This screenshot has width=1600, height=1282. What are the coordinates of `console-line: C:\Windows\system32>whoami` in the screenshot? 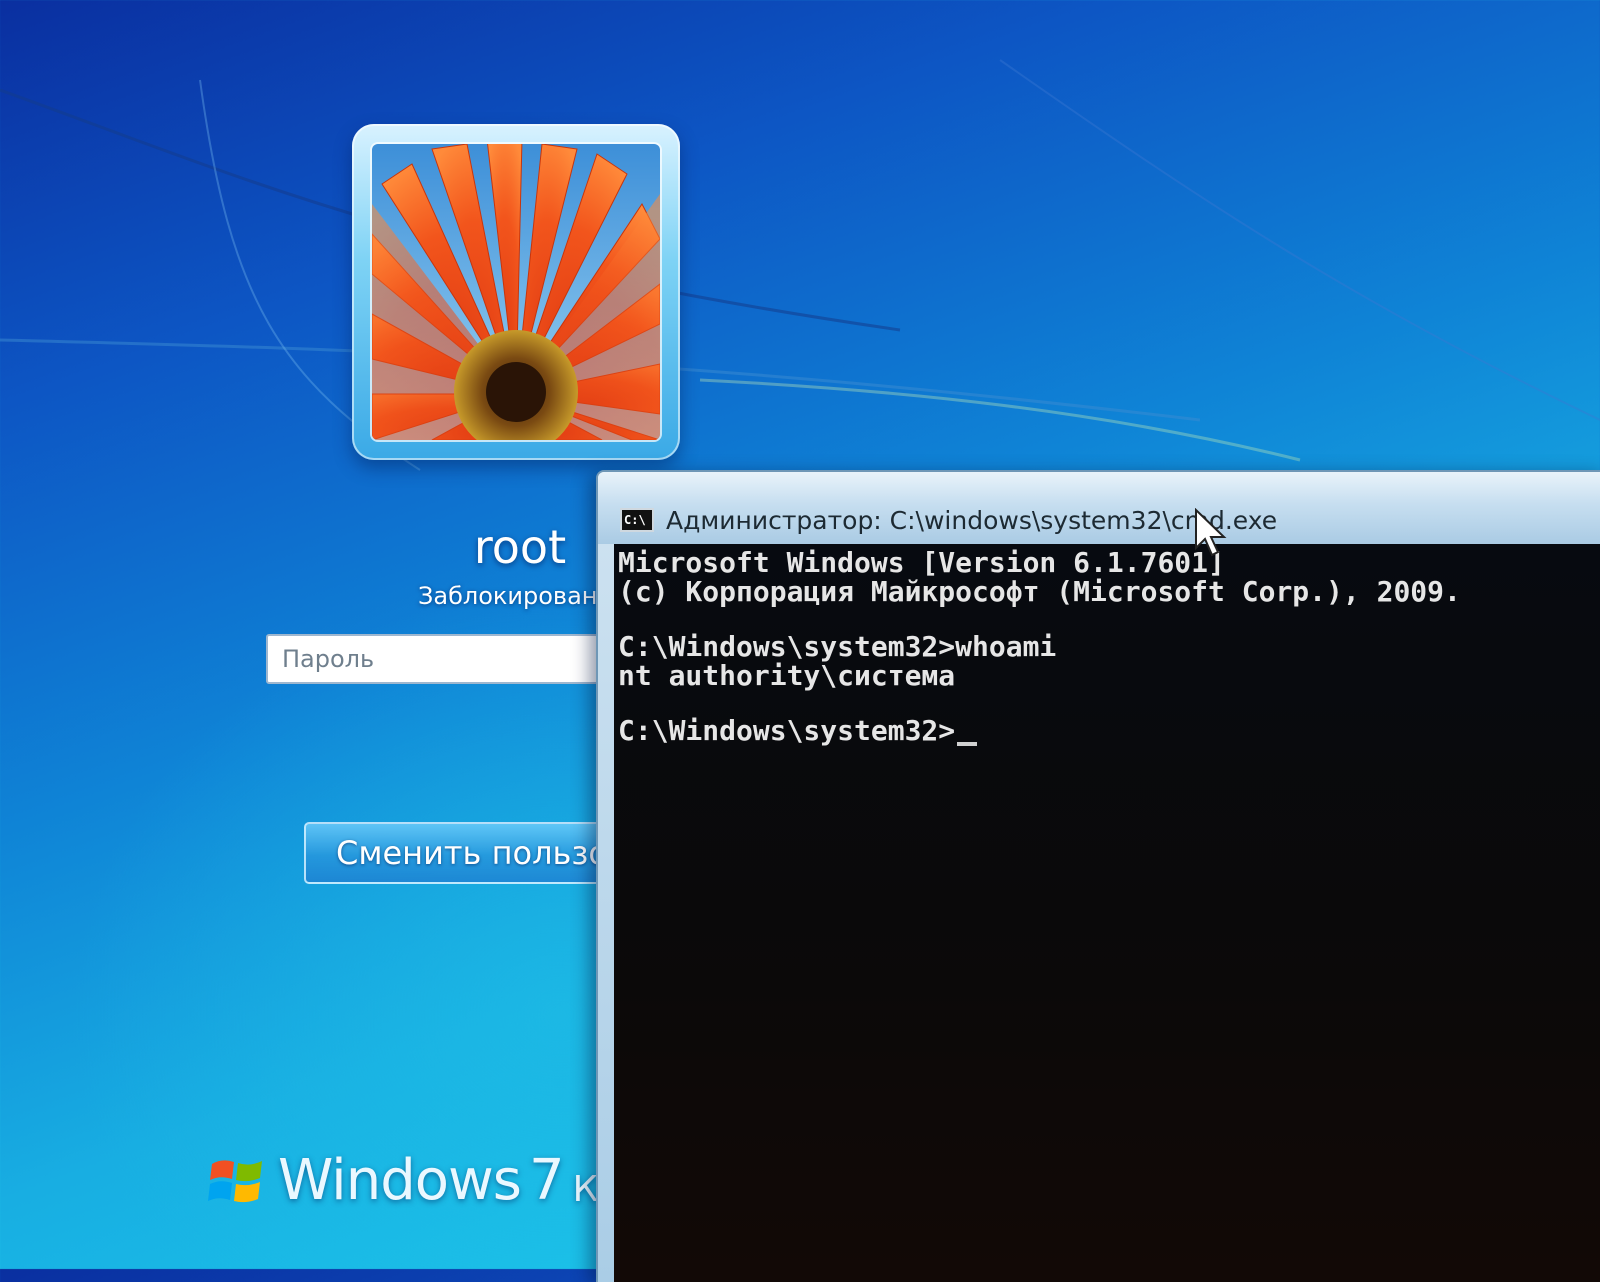 It's located at (837, 646).